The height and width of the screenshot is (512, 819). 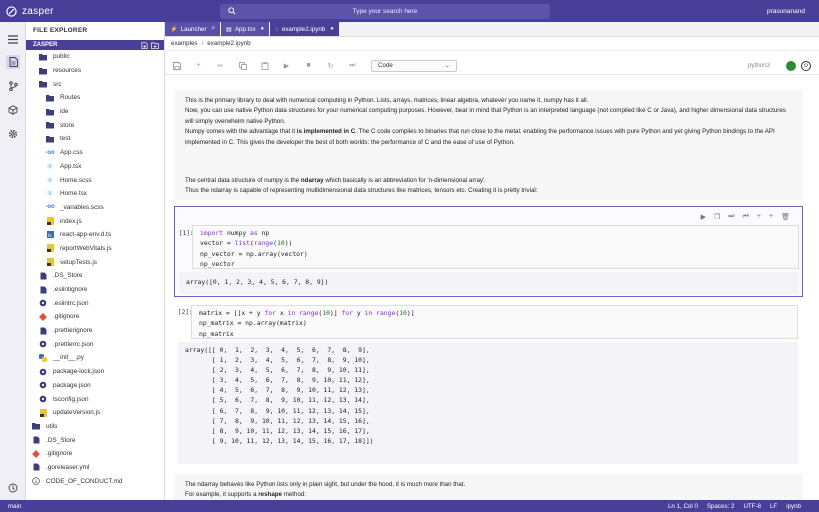 What do you see at coordinates (13, 86) in the screenshot?
I see `git-branch-icon` at bounding box center [13, 86].